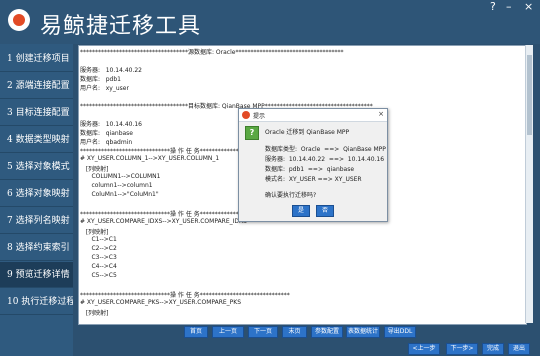 This screenshot has height=356, width=540. Describe the element at coordinates (252, 133) in the screenshot. I see `question-icon: ?` at that location.